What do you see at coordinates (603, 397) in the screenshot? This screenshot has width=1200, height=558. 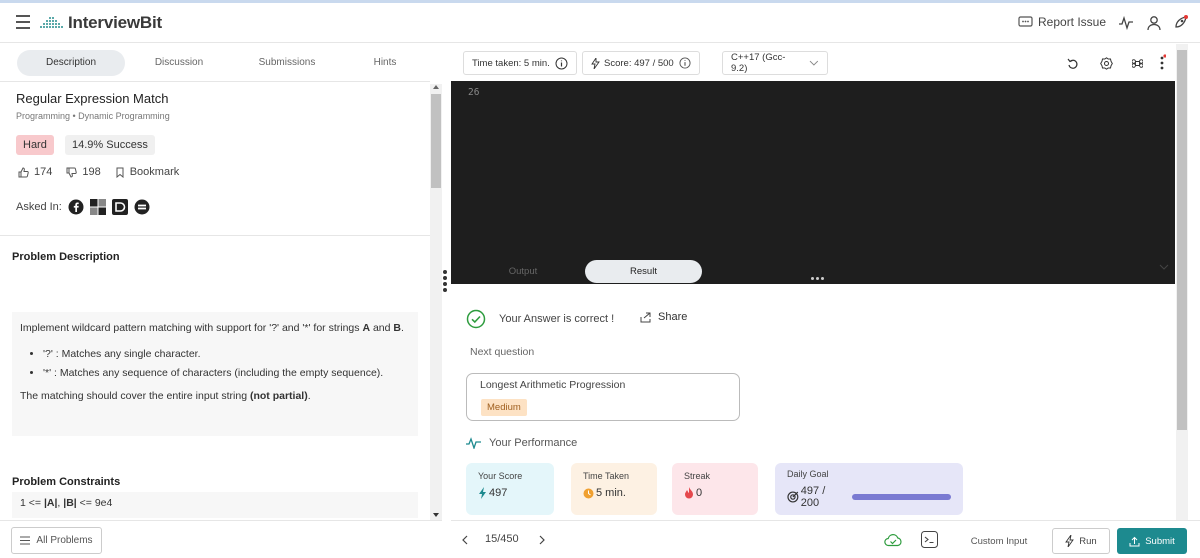 I see `next-question-card: Longest Arithmetic Progression Medium` at bounding box center [603, 397].